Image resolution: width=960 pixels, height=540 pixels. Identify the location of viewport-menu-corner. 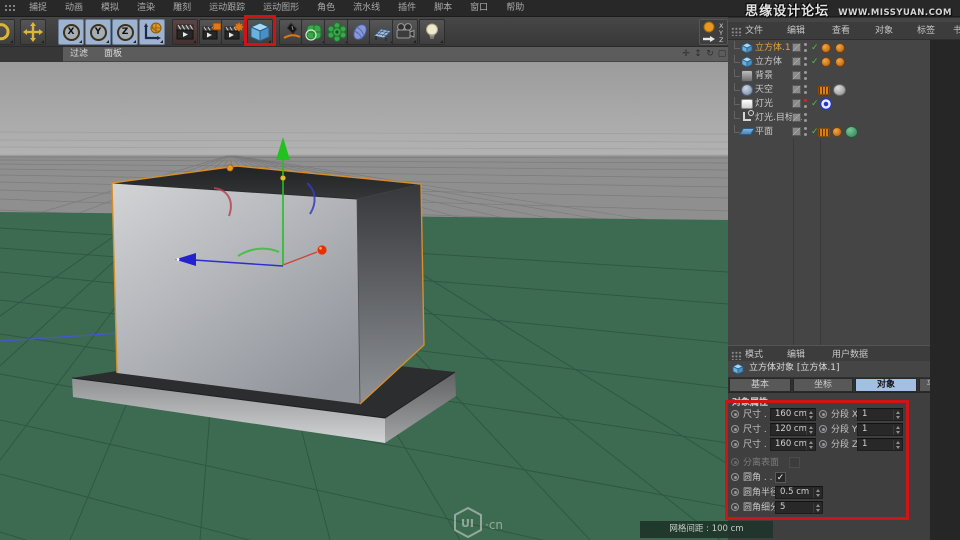
(31, 54).